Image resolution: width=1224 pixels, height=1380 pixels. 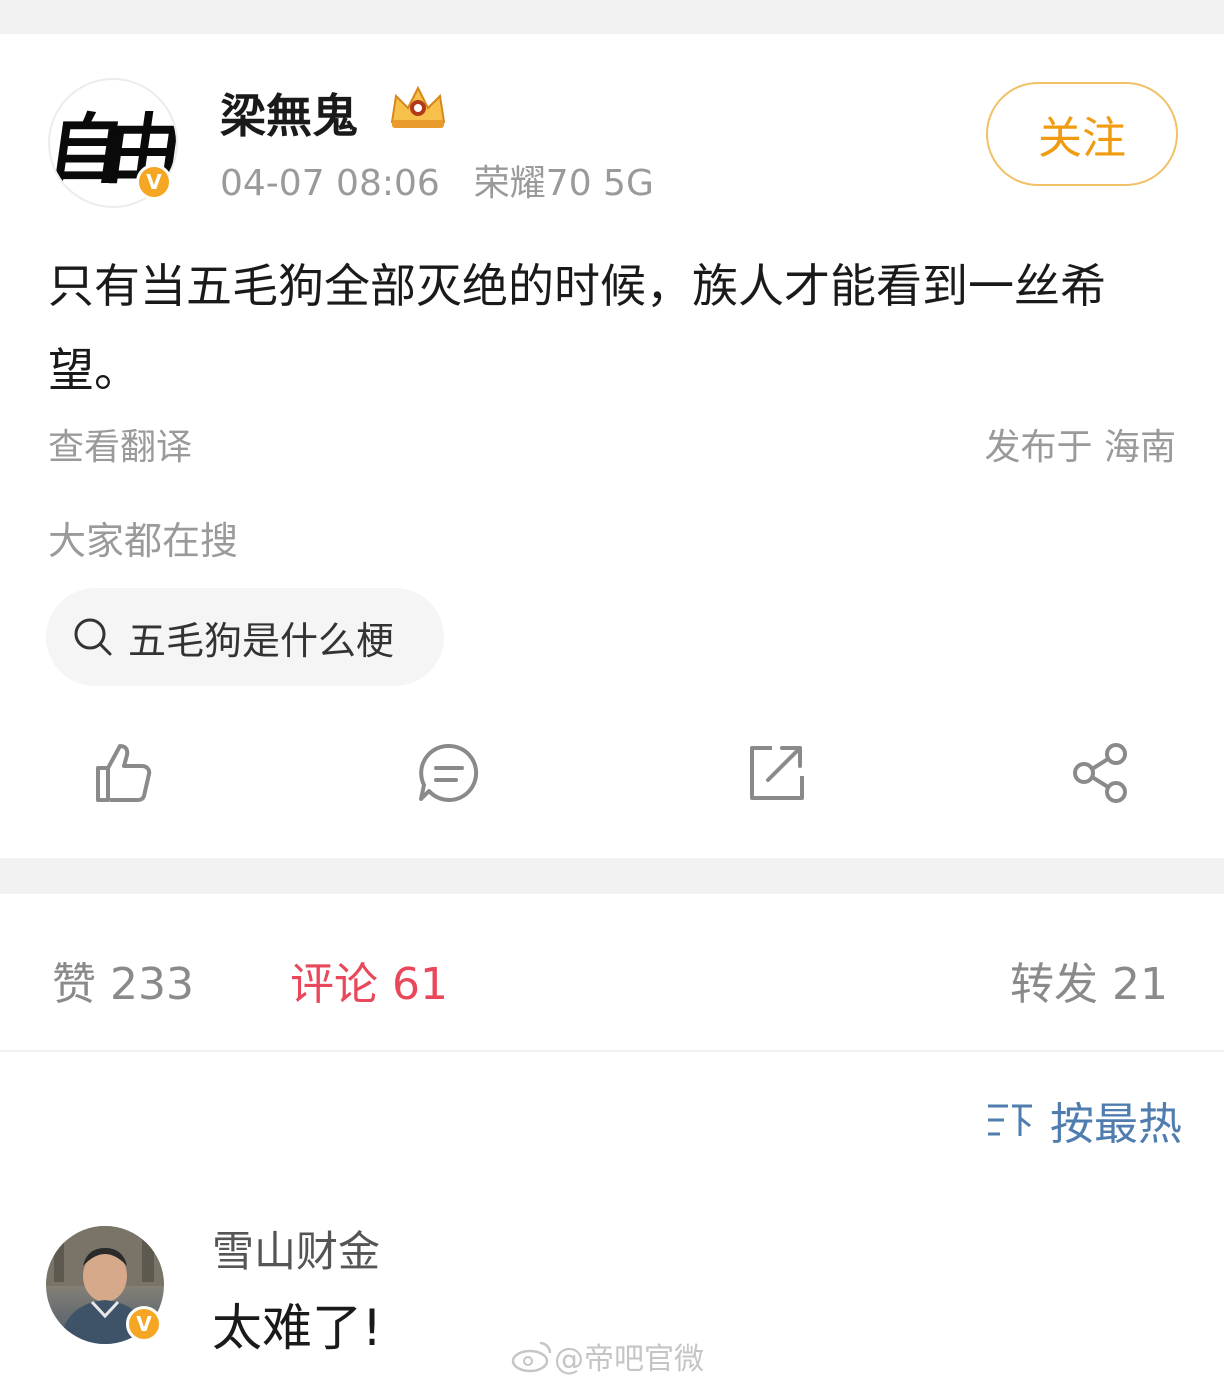 What do you see at coordinates (612, 17) in the screenshot?
I see `status-bar-area` at bounding box center [612, 17].